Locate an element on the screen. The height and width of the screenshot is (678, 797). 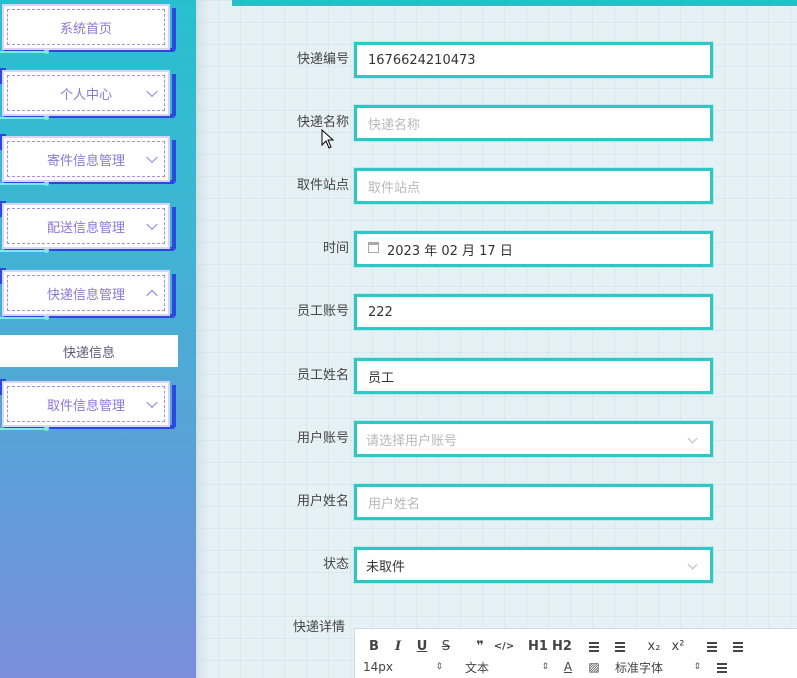
superscript-button: x² is located at coordinates (678, 646).